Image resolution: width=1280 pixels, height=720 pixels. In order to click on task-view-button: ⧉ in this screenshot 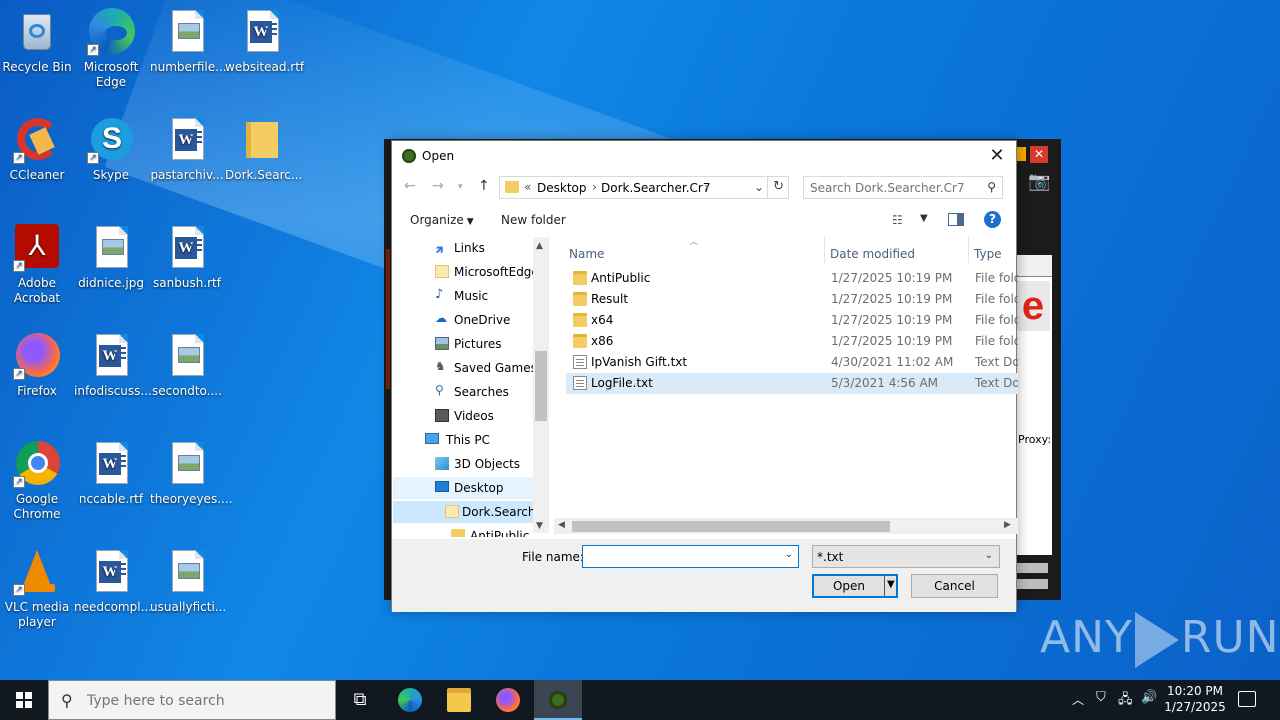, I will do `click(360, 700)`.